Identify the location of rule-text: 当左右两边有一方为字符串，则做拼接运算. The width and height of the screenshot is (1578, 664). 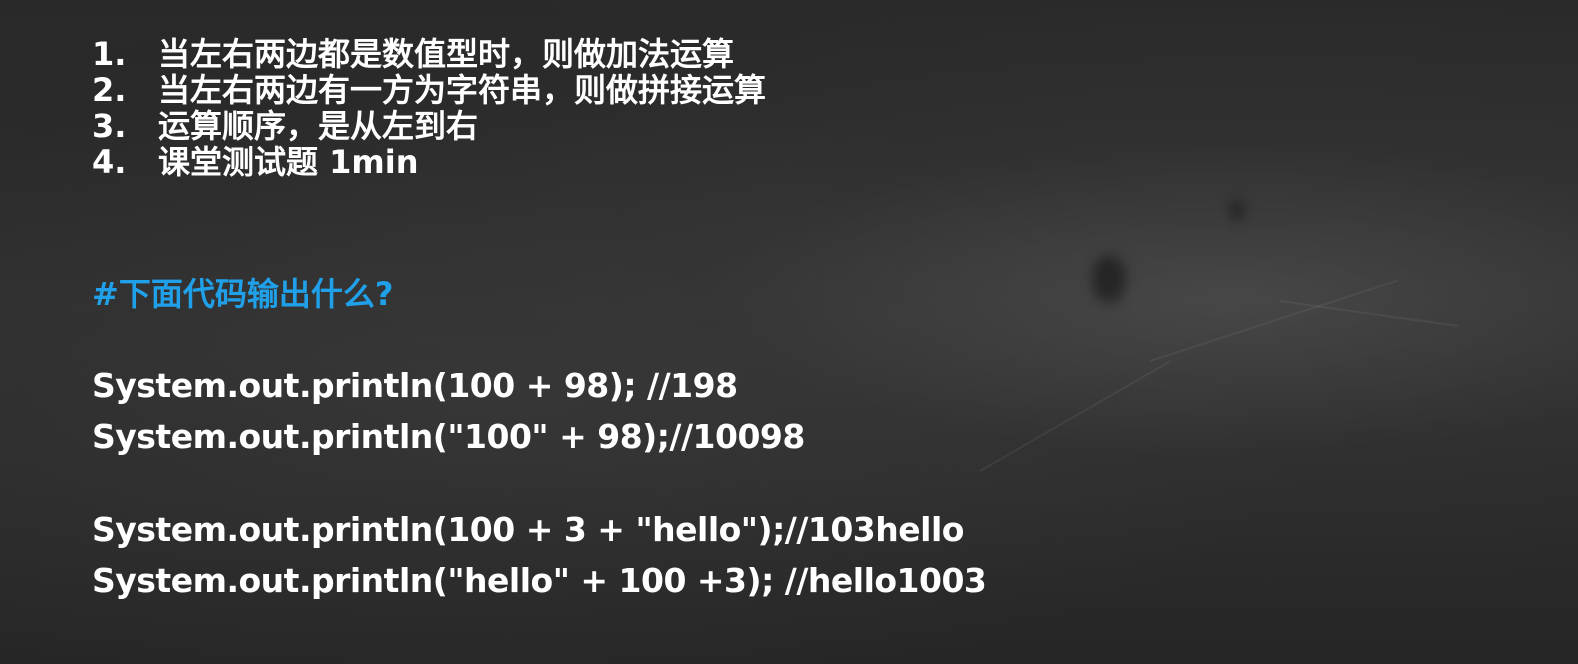
(462, 90).